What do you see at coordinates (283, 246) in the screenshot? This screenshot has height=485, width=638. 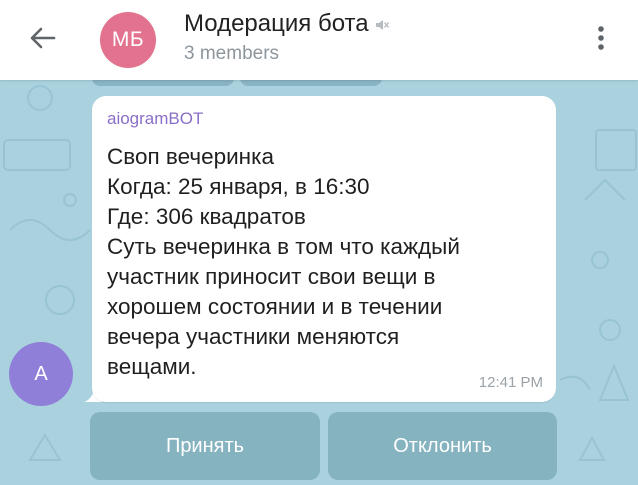 I see `message-line: Суть вечеринка в том что каждый` at bounding box center [283, 246].